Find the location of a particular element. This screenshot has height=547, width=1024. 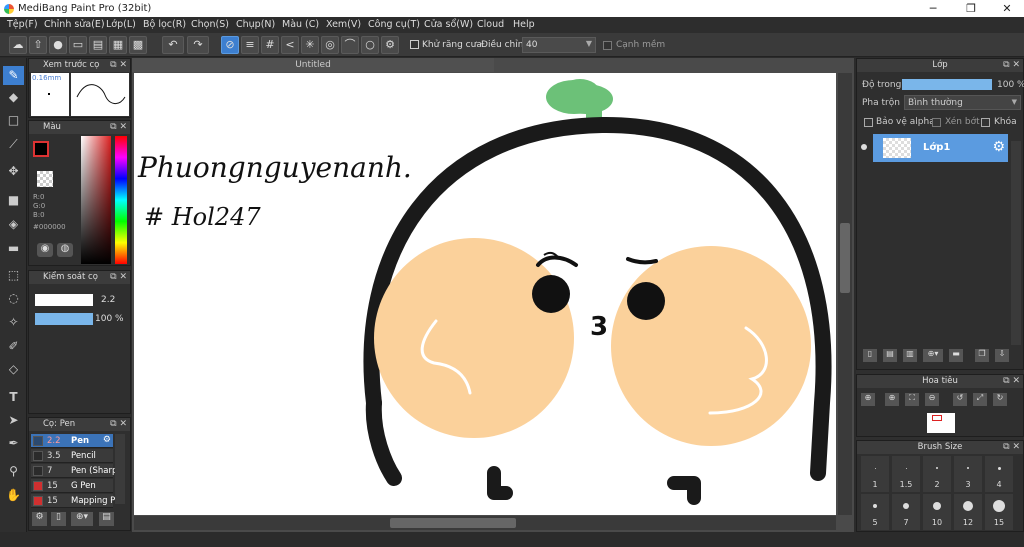

redo-icon: ↷ is located at coordinates (198, 45).